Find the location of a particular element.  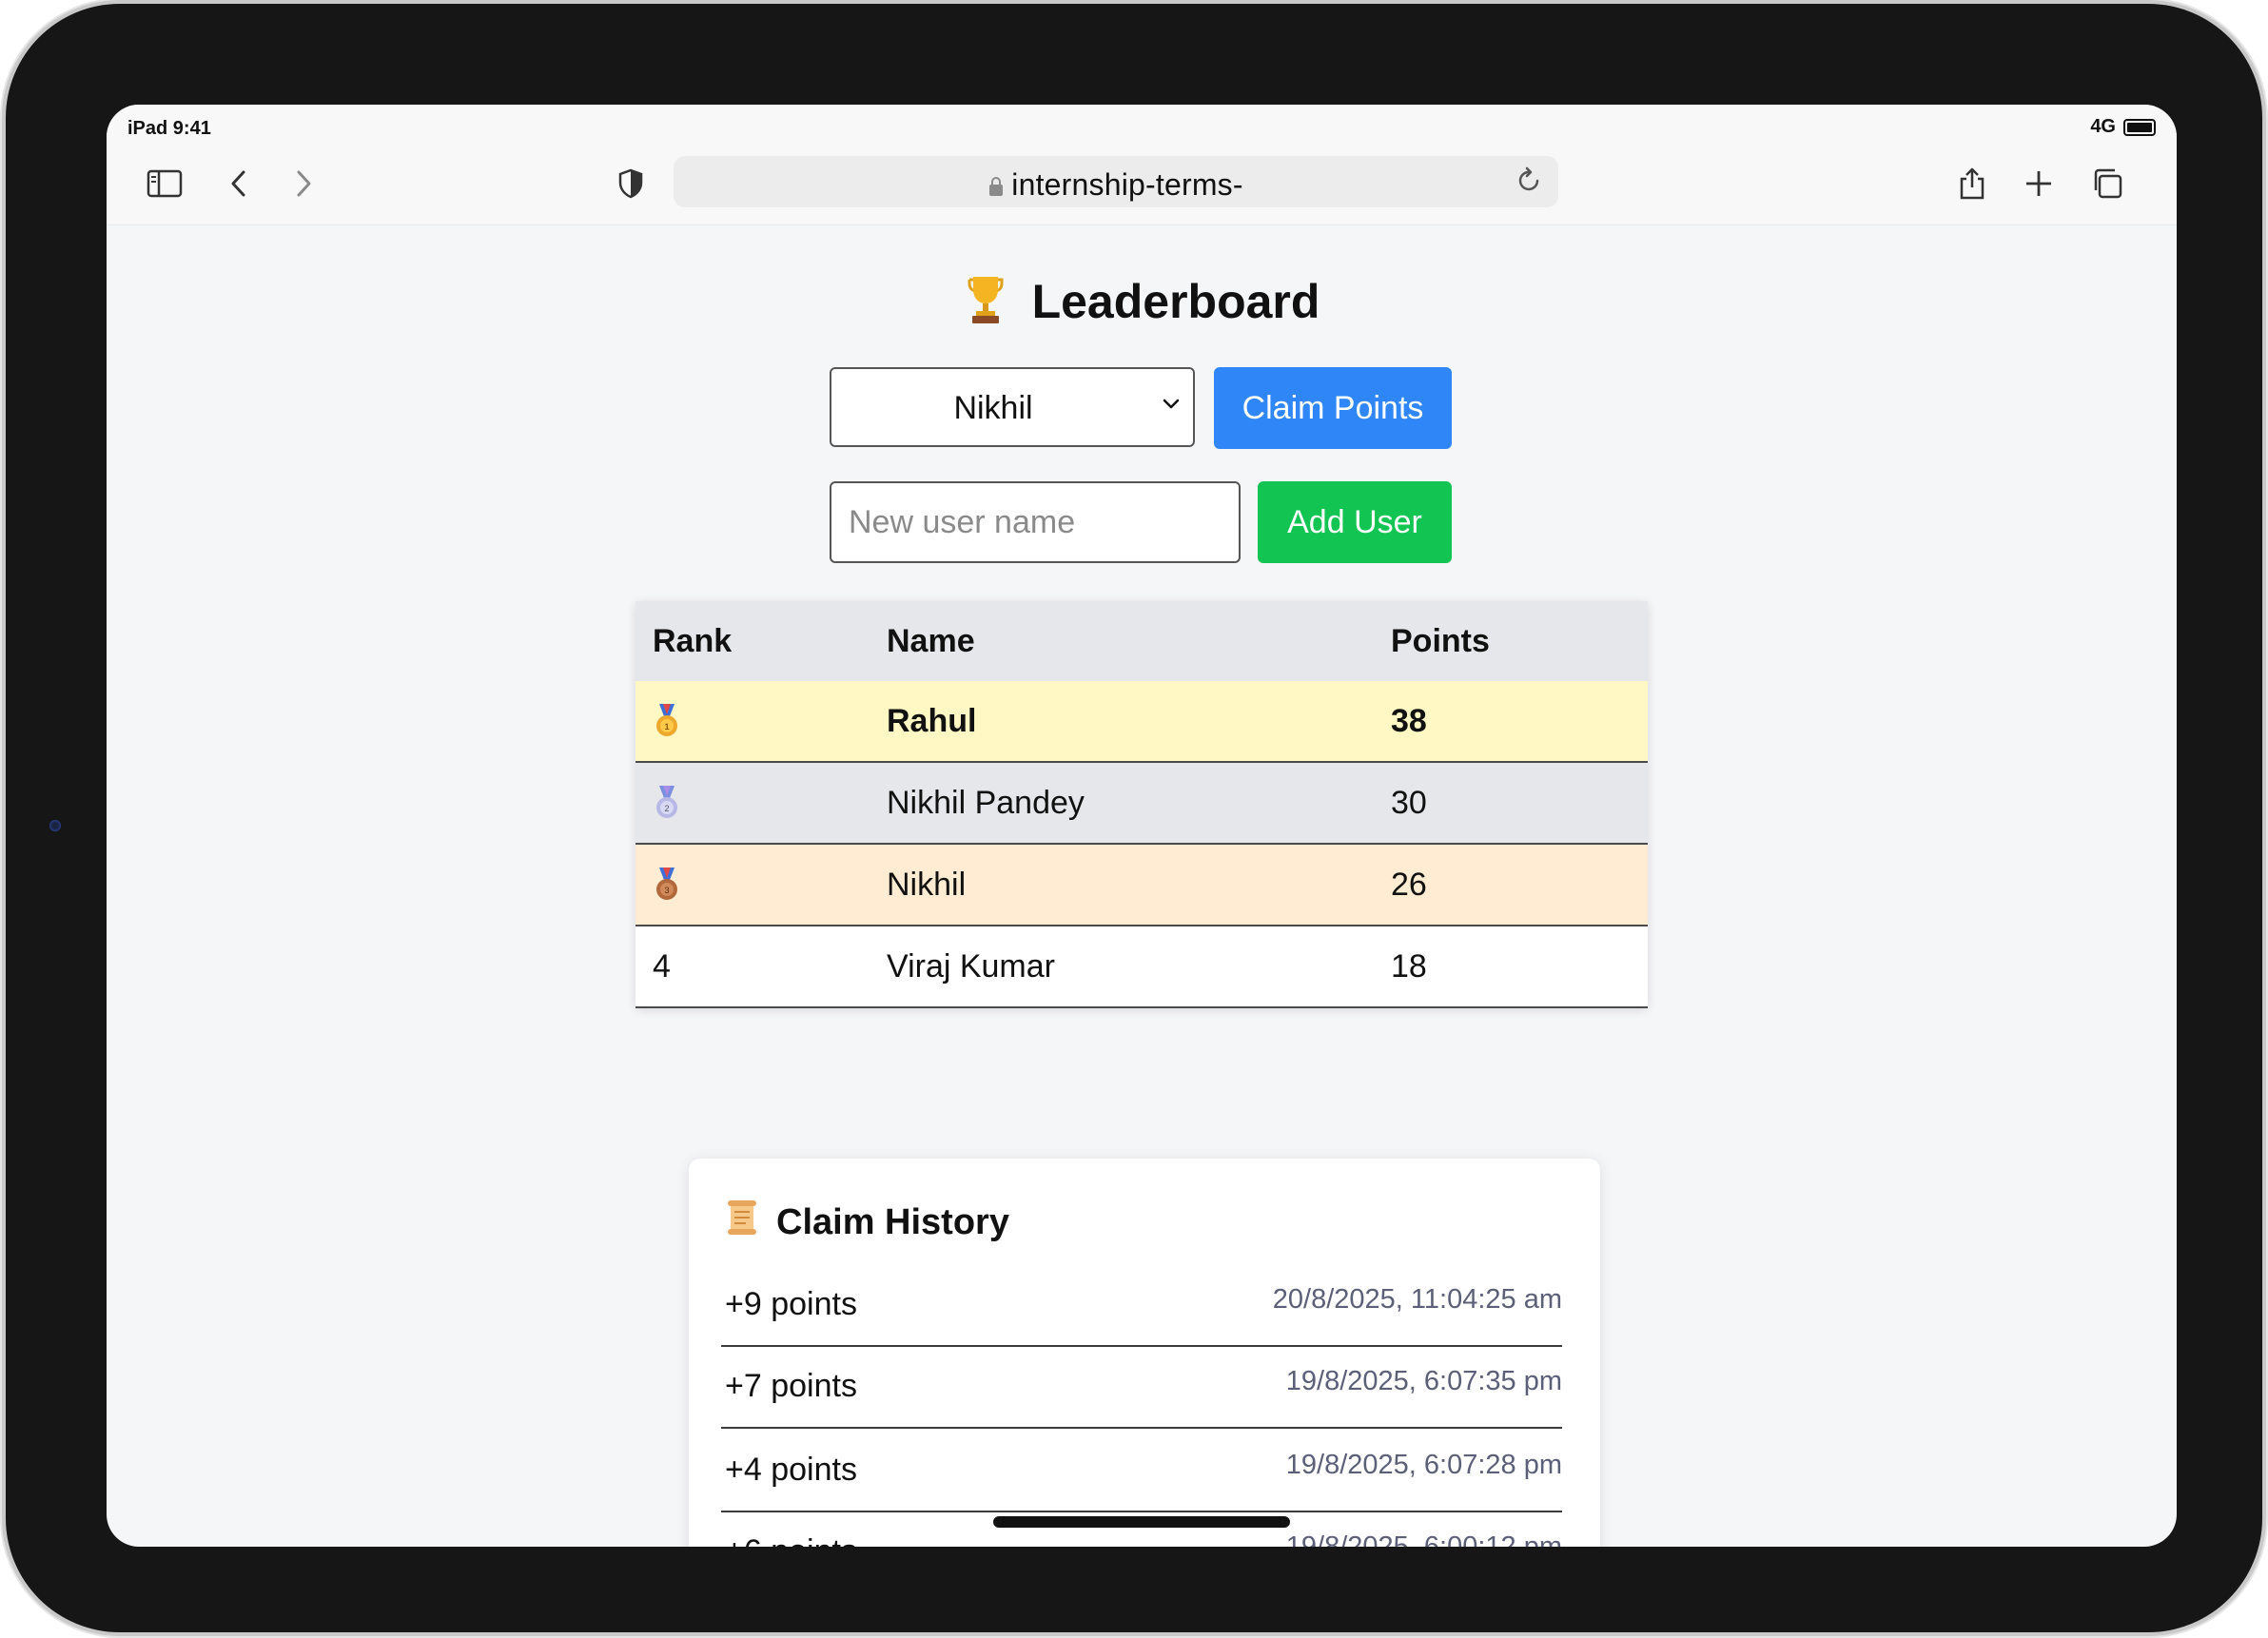

address-bar: internship-terms- is located at coordinates (1116, 181).